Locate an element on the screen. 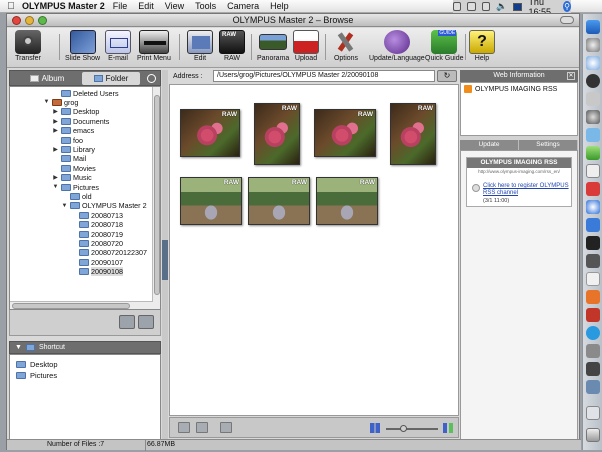  tab-folder: Folder is located at coordinates (111, 78).